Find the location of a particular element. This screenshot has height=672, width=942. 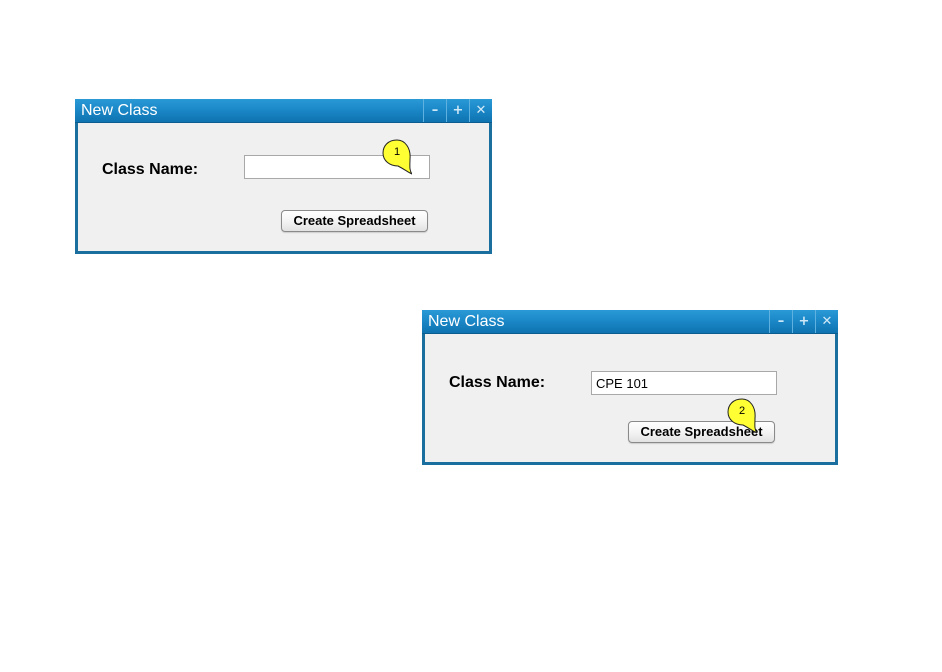

callout-marker-1: 1 is located at coordinates (397, 157).